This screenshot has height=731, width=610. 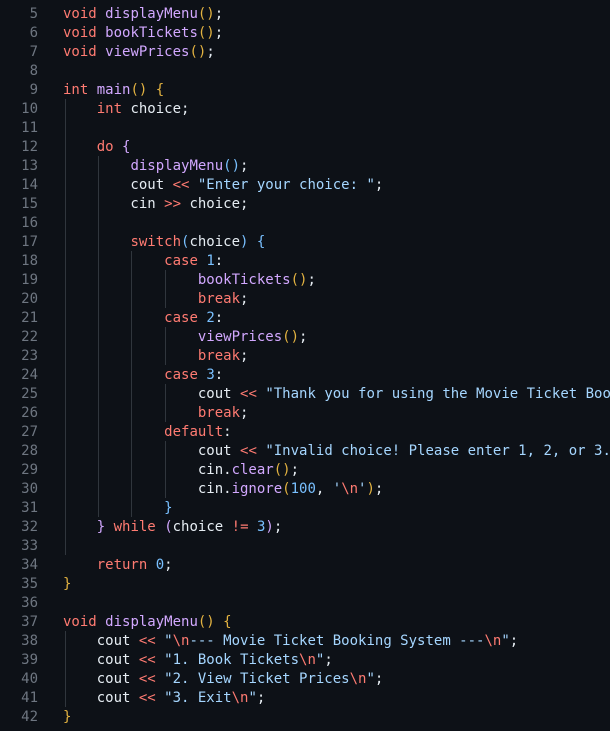 What do you see at coordinates (305, 147) in the screenshot?
I see `code-line: 12 do {` at bounding box center [305, 147].